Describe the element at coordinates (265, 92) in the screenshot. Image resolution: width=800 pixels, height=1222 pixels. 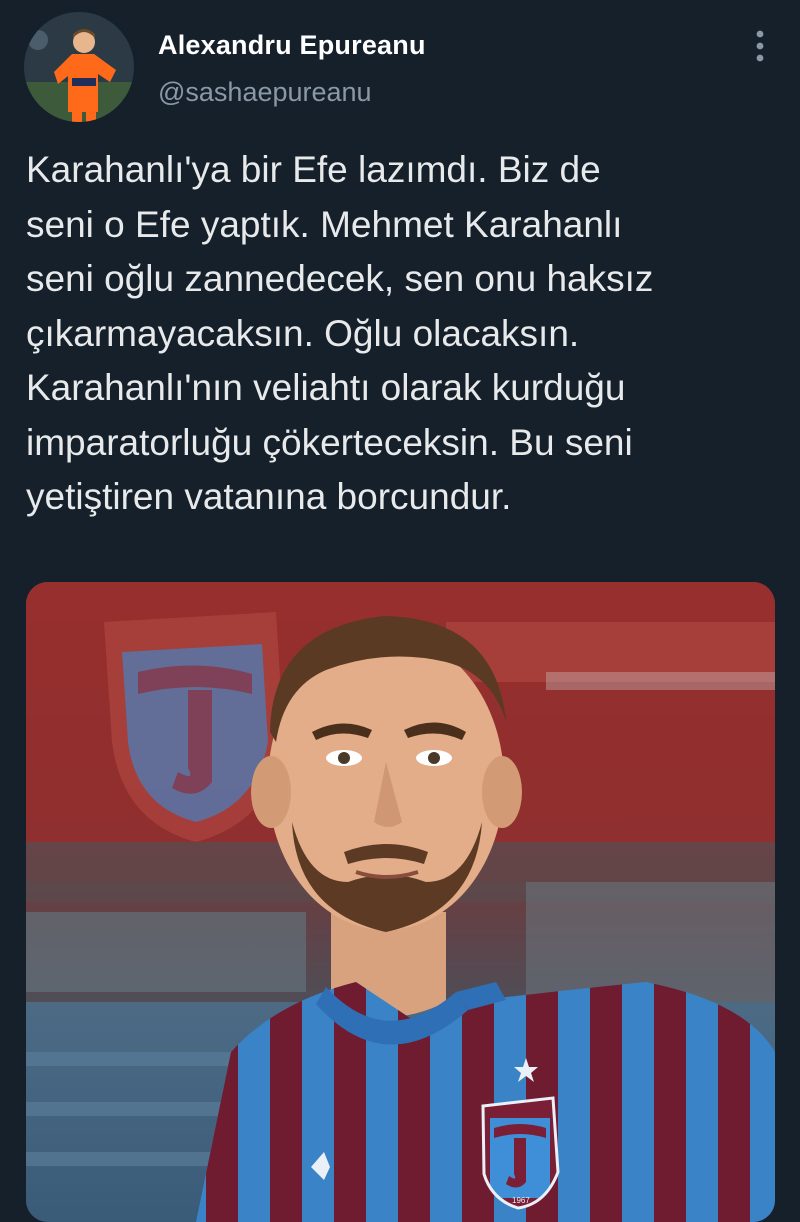
I see `author-handle: @sashaepureanu` at that location.